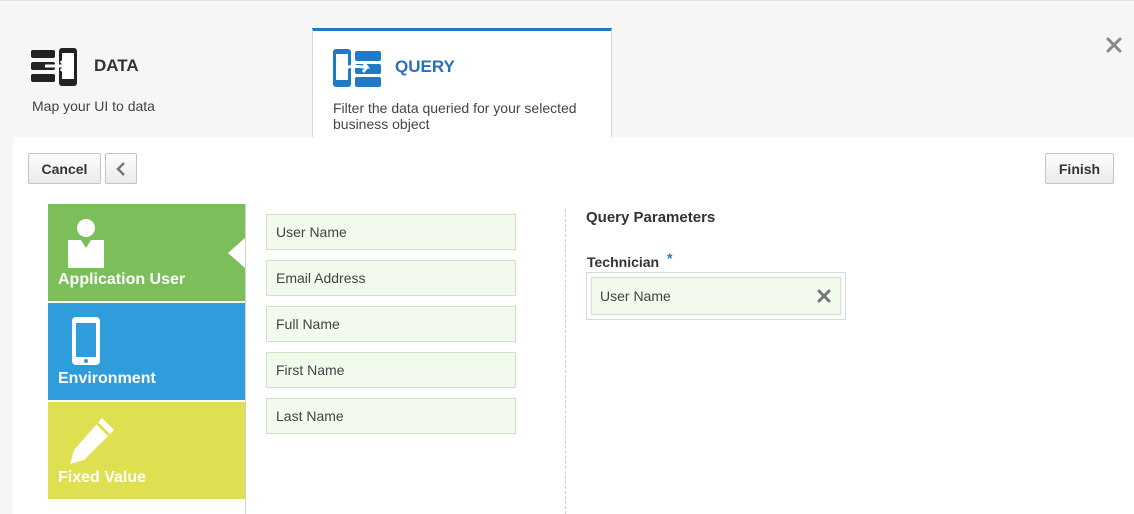  I want to click on source-tile-application-user: Application User, so click(147, 252).